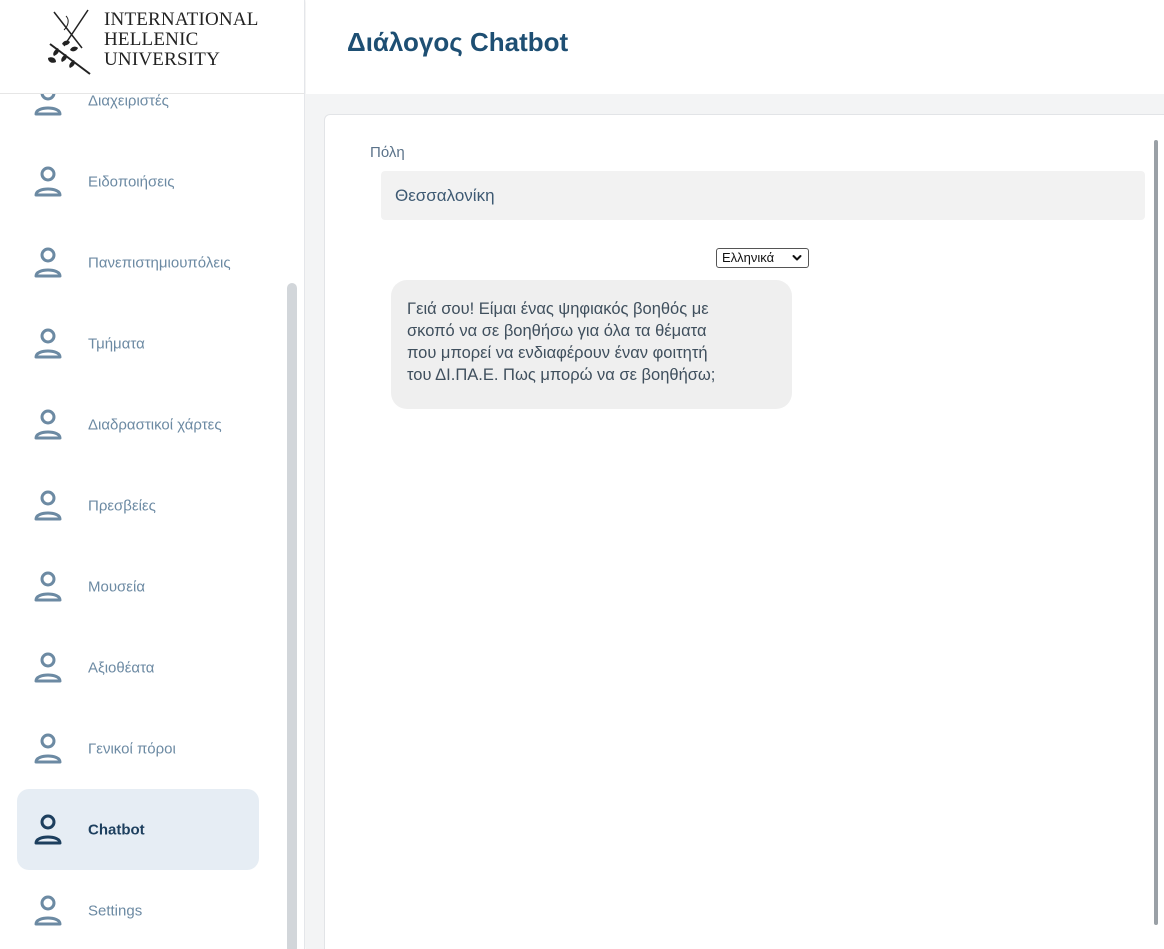 The image size is (1164, 949). Describe the element at coordinates (132, 748) in the screenshot. I see `sidebar-item-label: Γενικοί πόροι` at that location.